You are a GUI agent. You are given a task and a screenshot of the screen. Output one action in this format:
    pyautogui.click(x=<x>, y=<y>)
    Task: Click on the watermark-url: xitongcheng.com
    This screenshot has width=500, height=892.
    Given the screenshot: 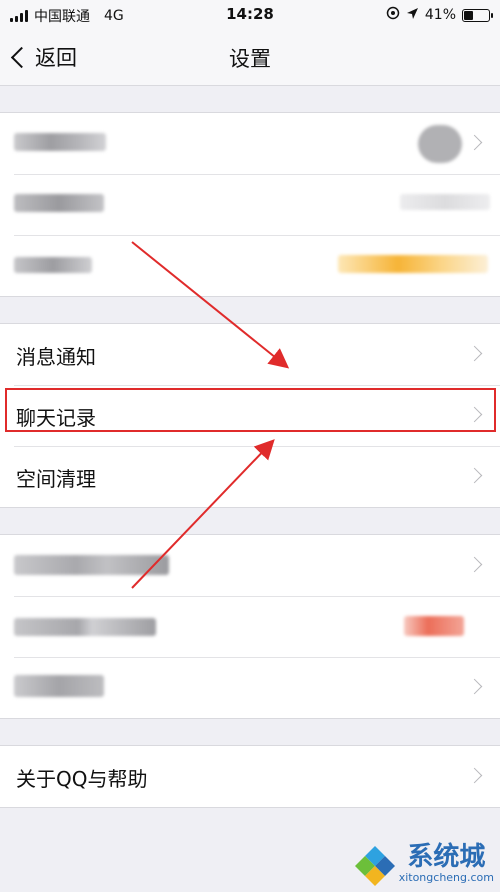 What is the action you would take?
    pyautogui.click(x=446, y=877)
    